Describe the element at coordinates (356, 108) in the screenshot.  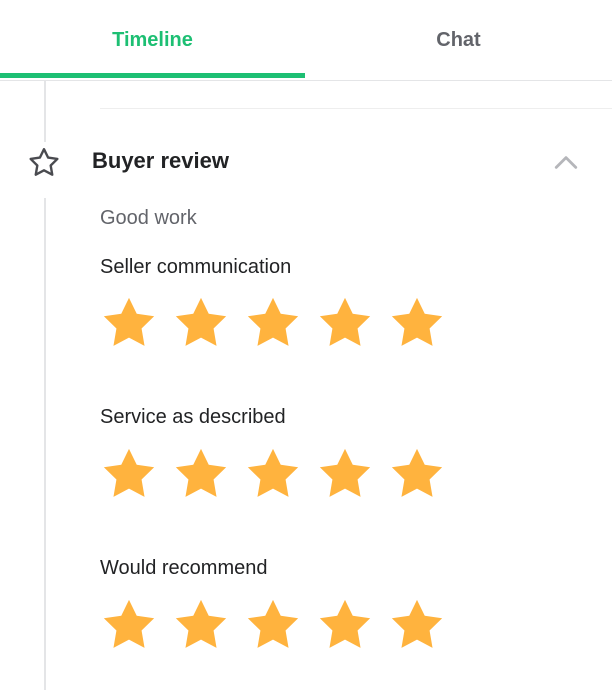
I see `divider` at that location.